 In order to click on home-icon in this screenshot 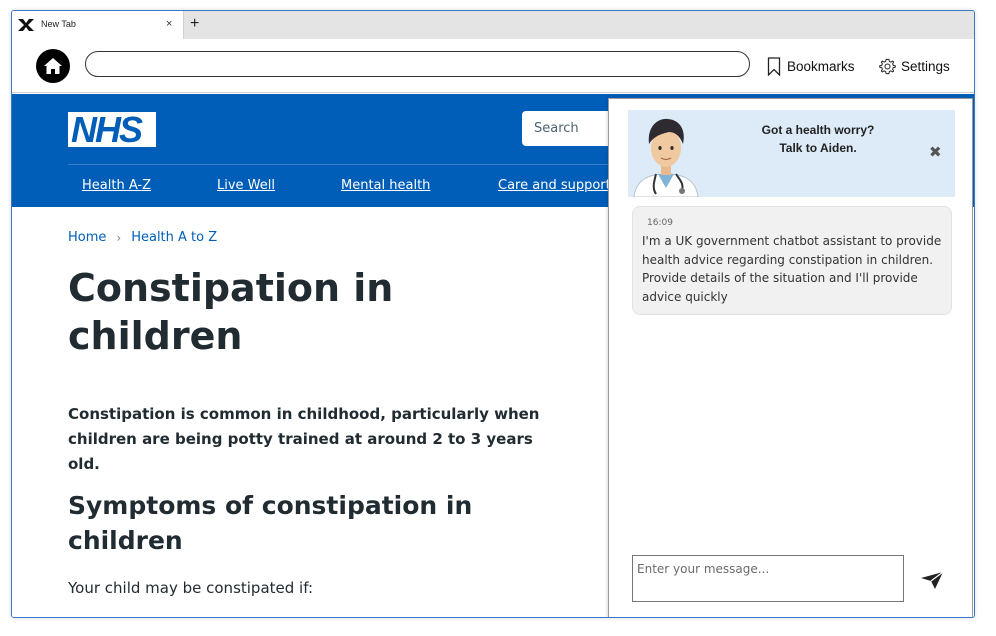, I will do `click(53, 66)`.